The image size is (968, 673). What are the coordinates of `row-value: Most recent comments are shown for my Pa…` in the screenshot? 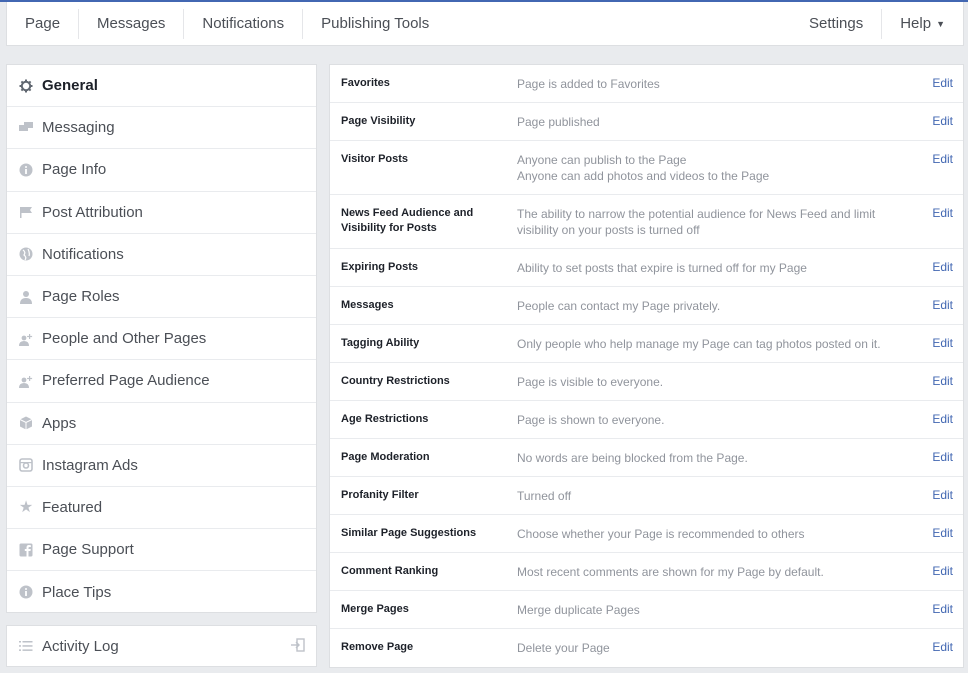 It's located at (670, 572).